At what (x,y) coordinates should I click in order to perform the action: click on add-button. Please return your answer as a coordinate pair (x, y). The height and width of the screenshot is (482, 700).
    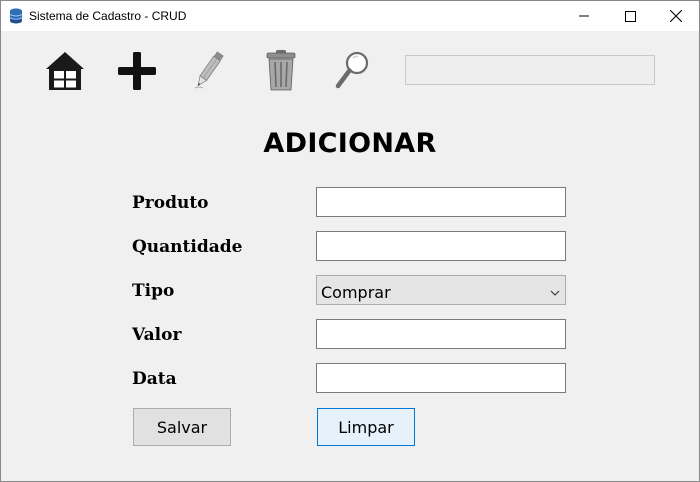
    Looking at the image, I should click on (137, 71).